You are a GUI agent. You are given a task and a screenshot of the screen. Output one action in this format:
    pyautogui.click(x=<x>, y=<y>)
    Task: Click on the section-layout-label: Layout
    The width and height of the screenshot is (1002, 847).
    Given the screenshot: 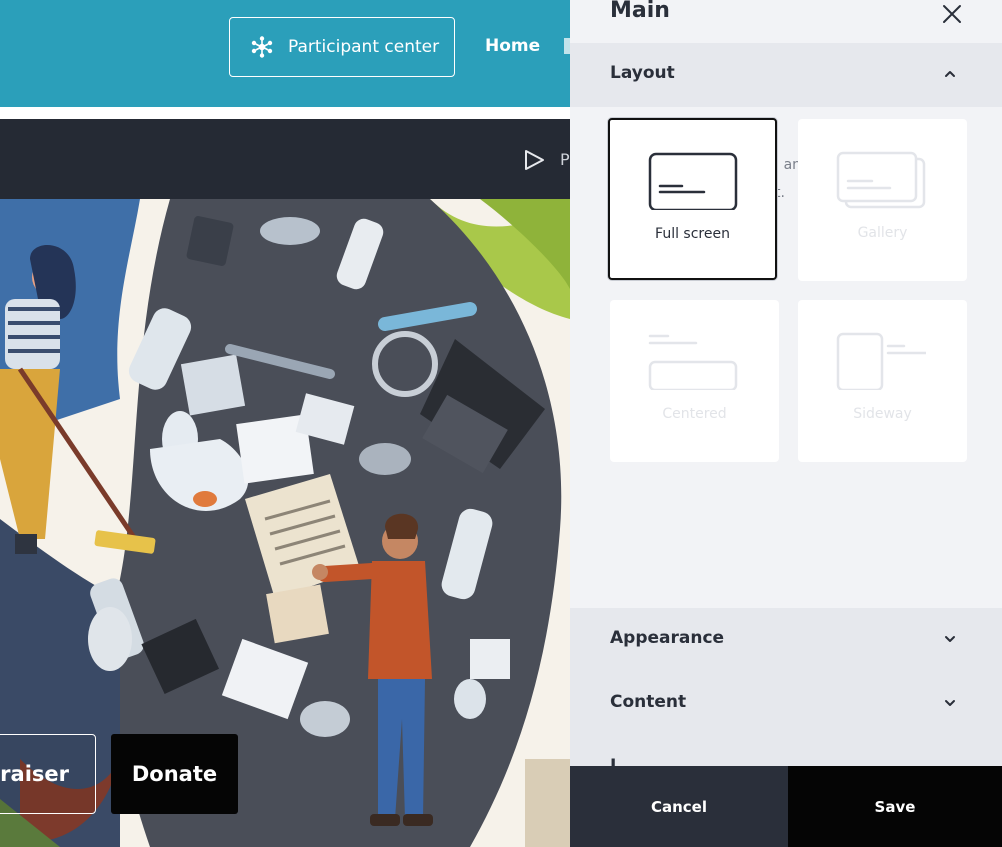 What is the action you would take?
    pyautogui.click(x=642, y=73)
    